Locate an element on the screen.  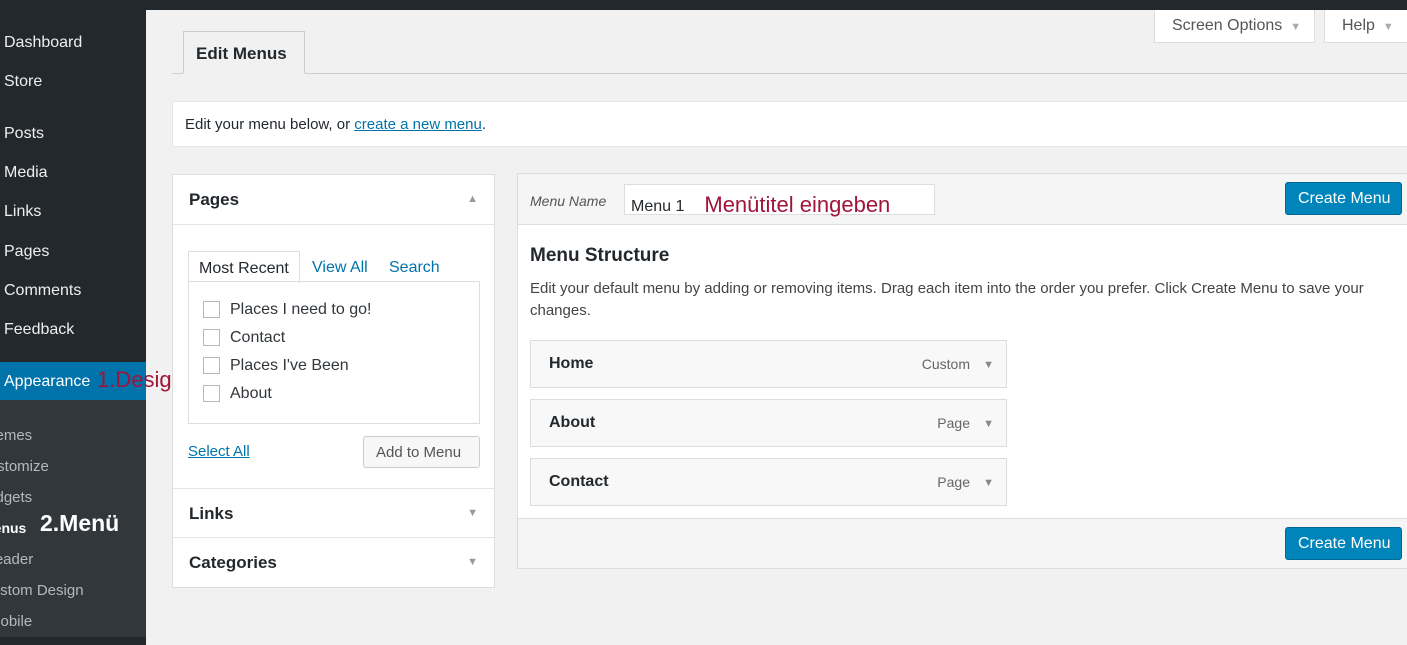
sidebar-item-comments: Comments is located at coordinates (42, 291).